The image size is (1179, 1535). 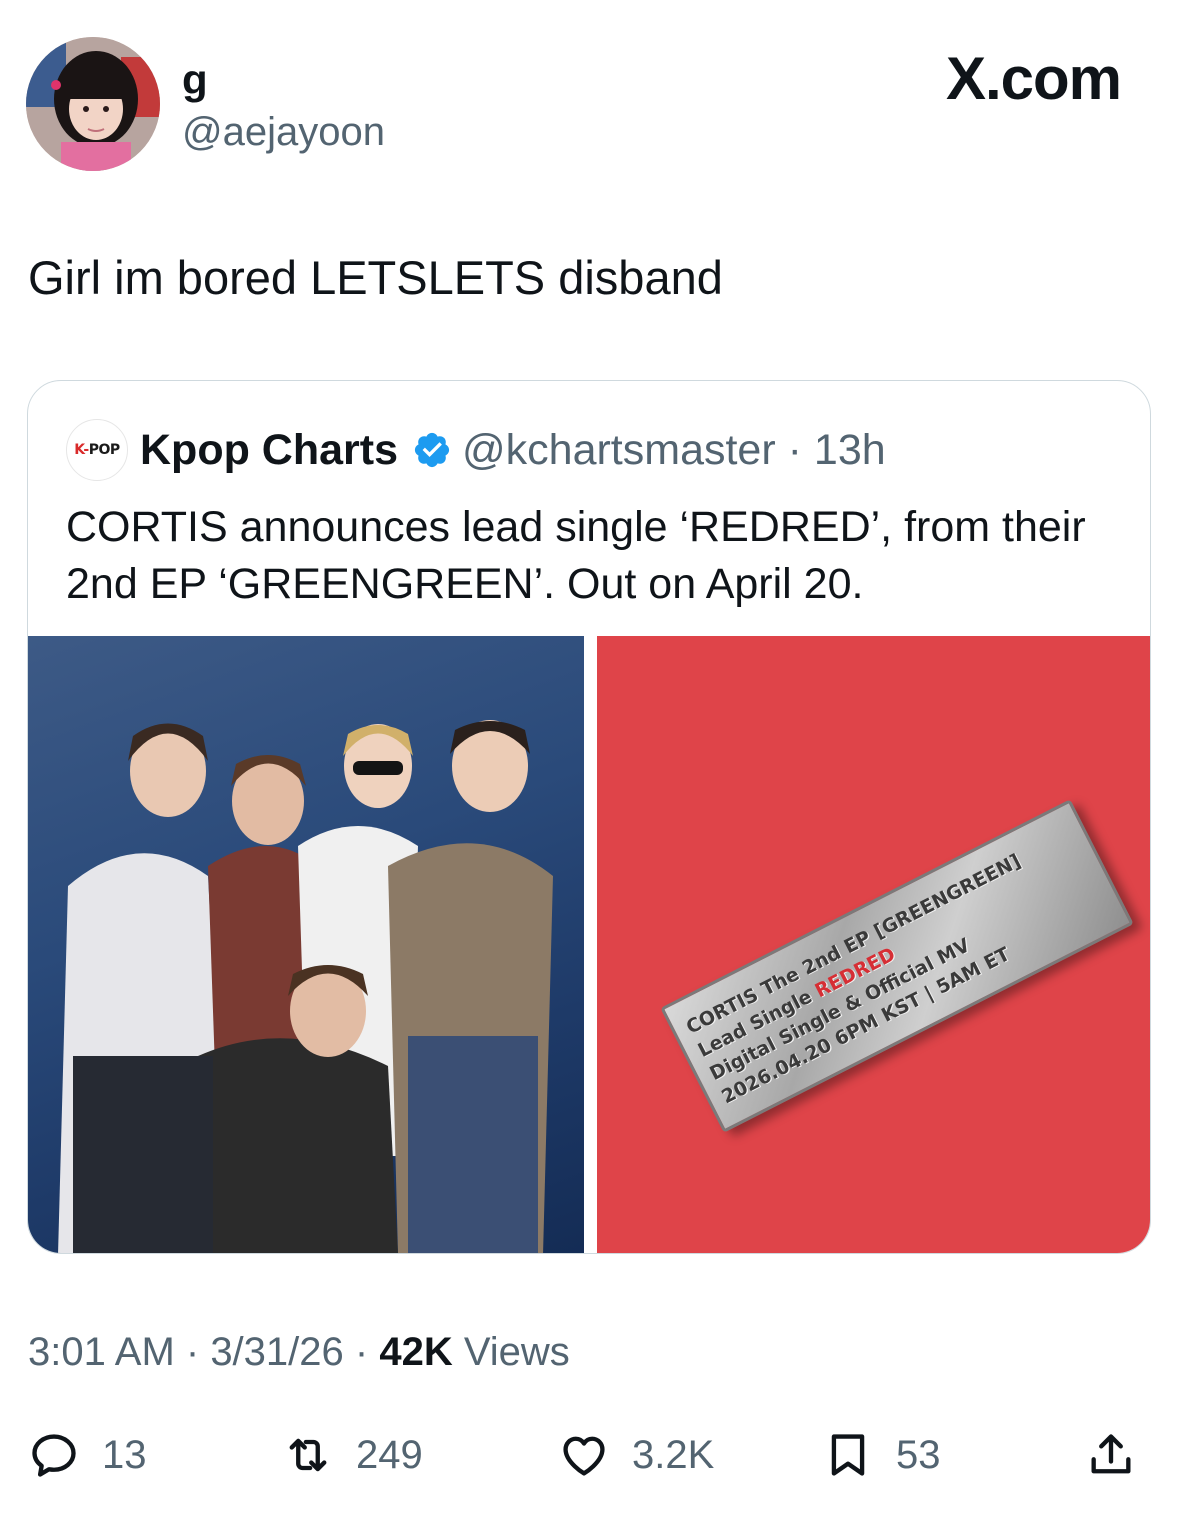 What do you see at coordinates (283, 132) in the screenshot?
I see `author-handle: @aejayoon` at bounding box center [283, 132].